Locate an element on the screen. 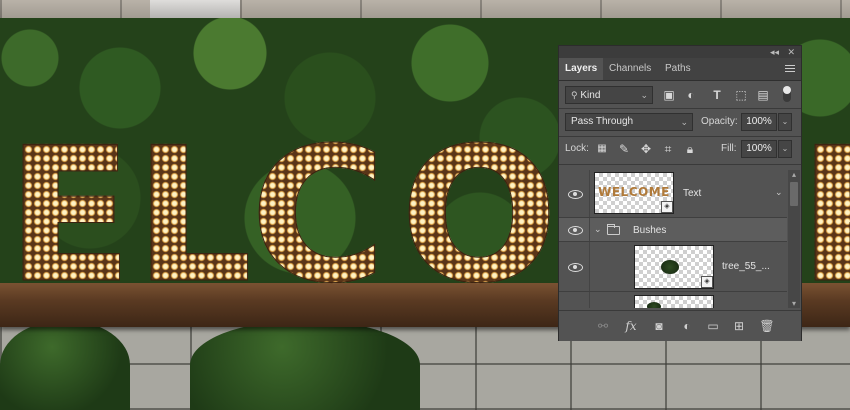 This screenshot has width=850, height=410. tab-layers: Layers is located at coordinates (581, 69).